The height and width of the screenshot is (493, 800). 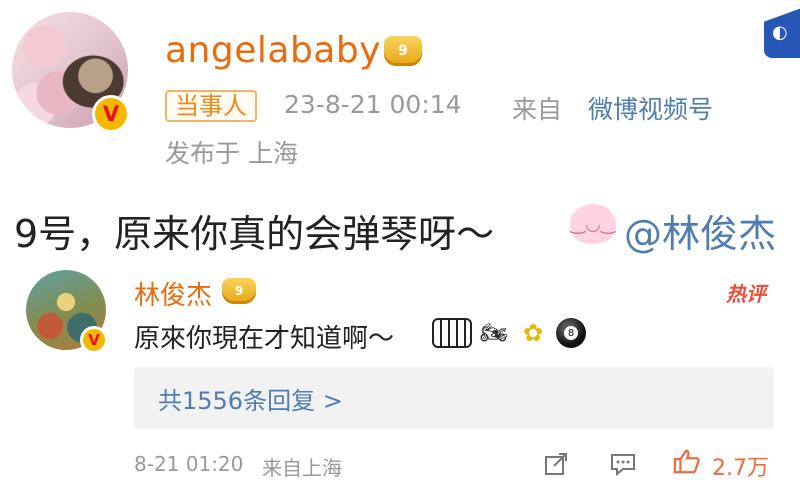 I want to click on verified-mark: V, so click(x=111, y=114).